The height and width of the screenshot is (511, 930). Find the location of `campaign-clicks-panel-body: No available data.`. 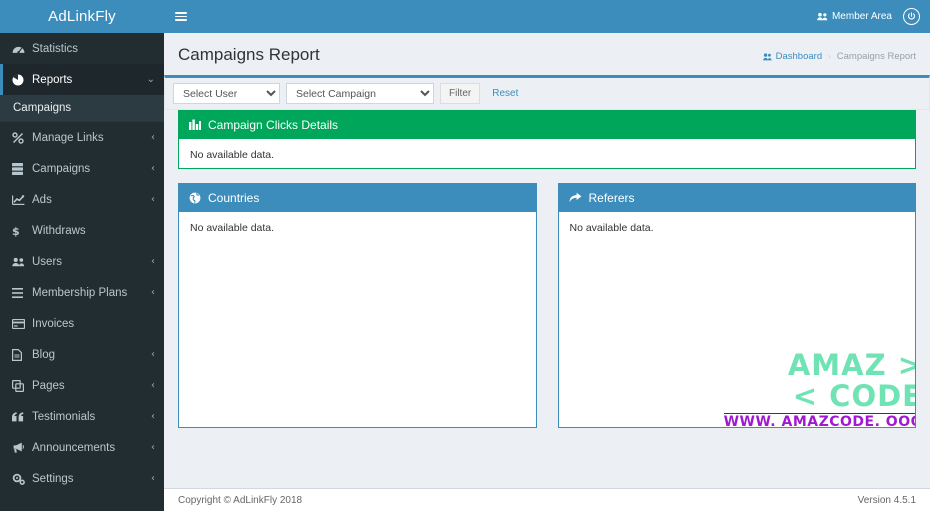

campaign-clicks-panel-body: No available data. is located at coordinates (547, 154).